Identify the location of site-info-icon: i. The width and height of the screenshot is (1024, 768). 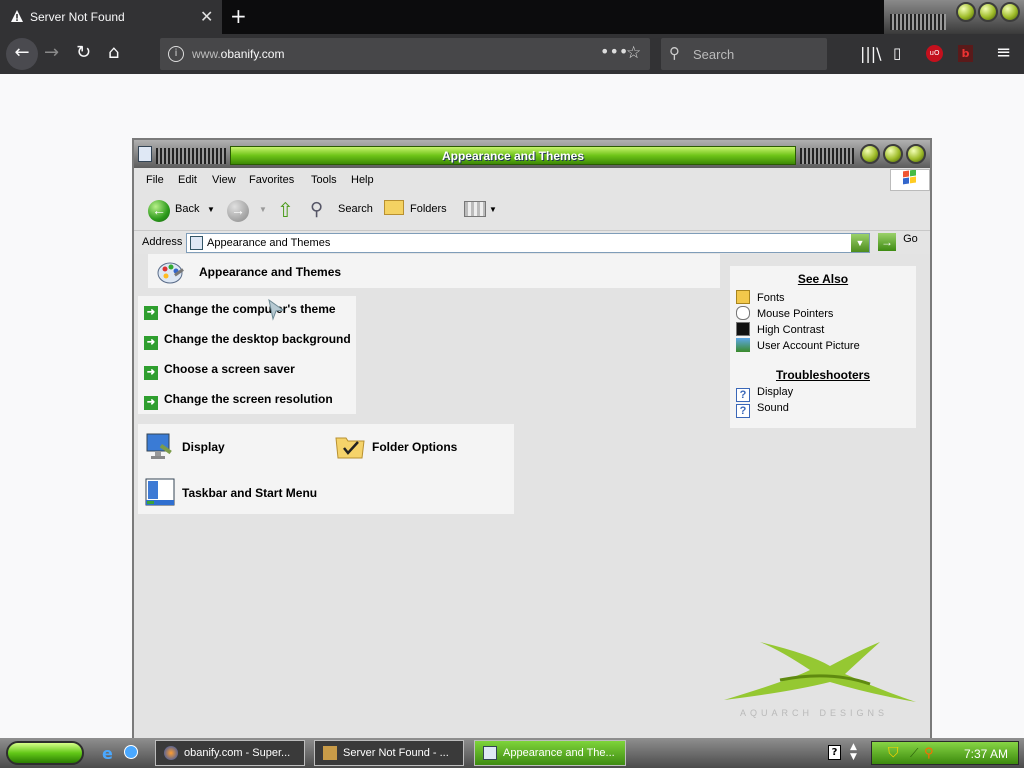
(176, 54).